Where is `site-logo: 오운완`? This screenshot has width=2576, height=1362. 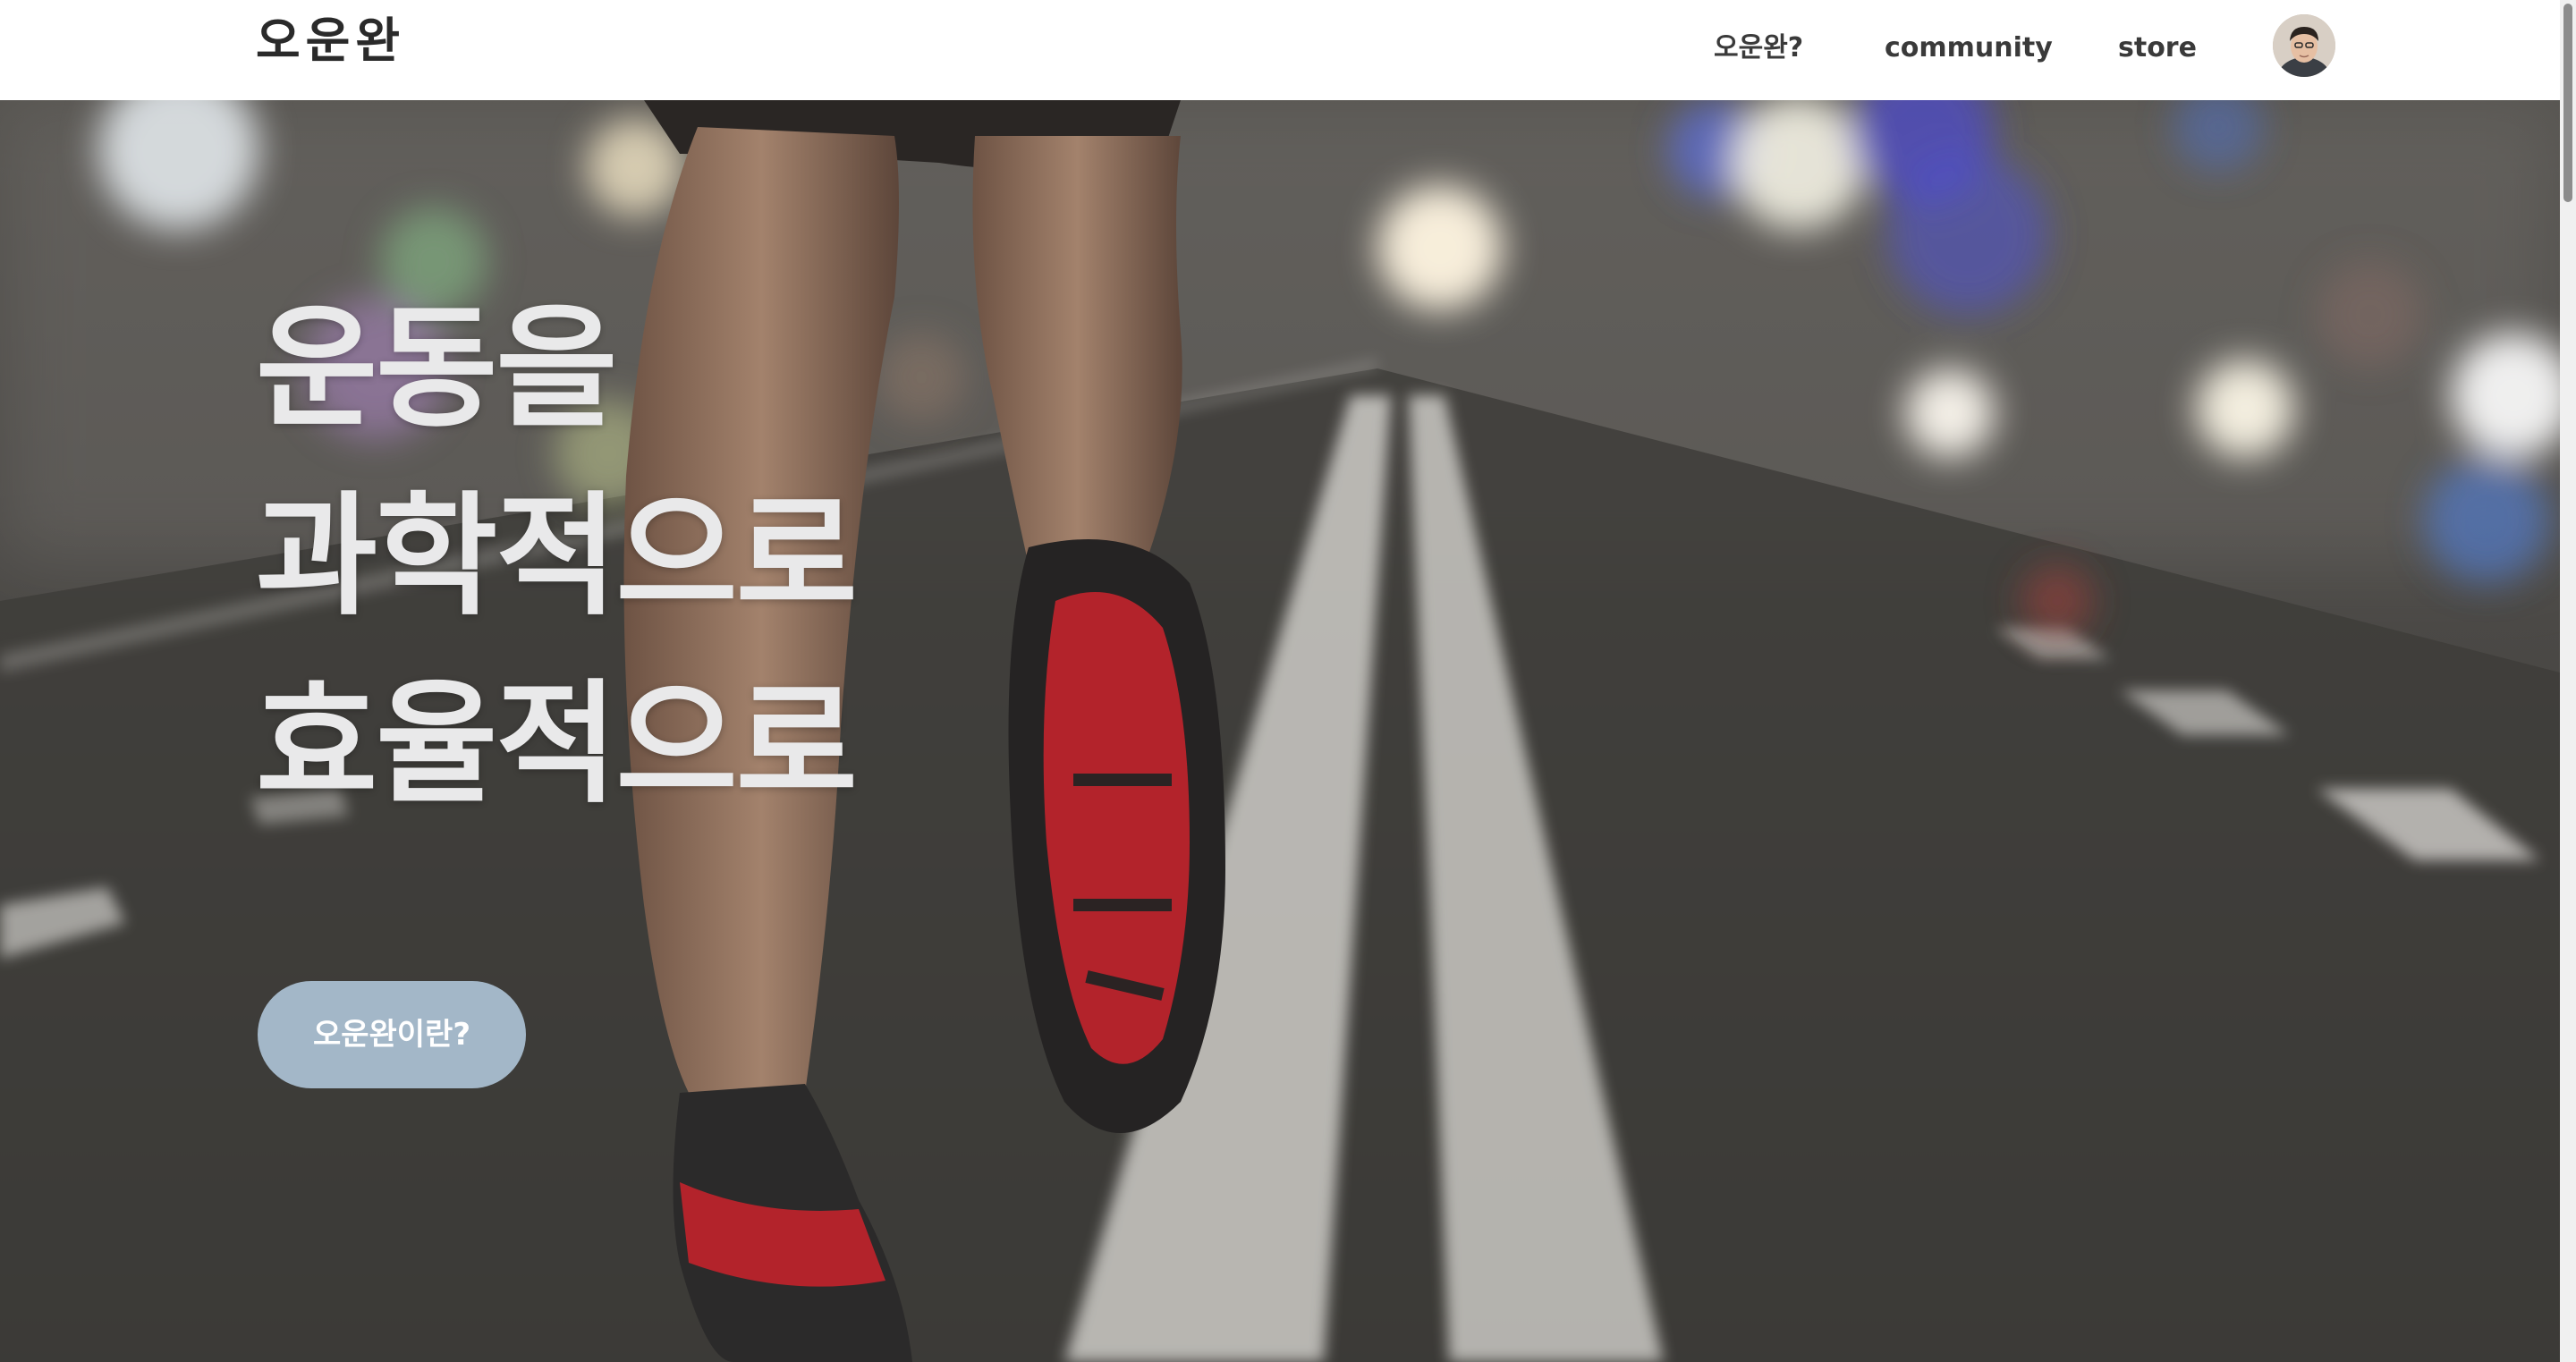
site-logo: 오운완 is located at coordinates (330, 41).